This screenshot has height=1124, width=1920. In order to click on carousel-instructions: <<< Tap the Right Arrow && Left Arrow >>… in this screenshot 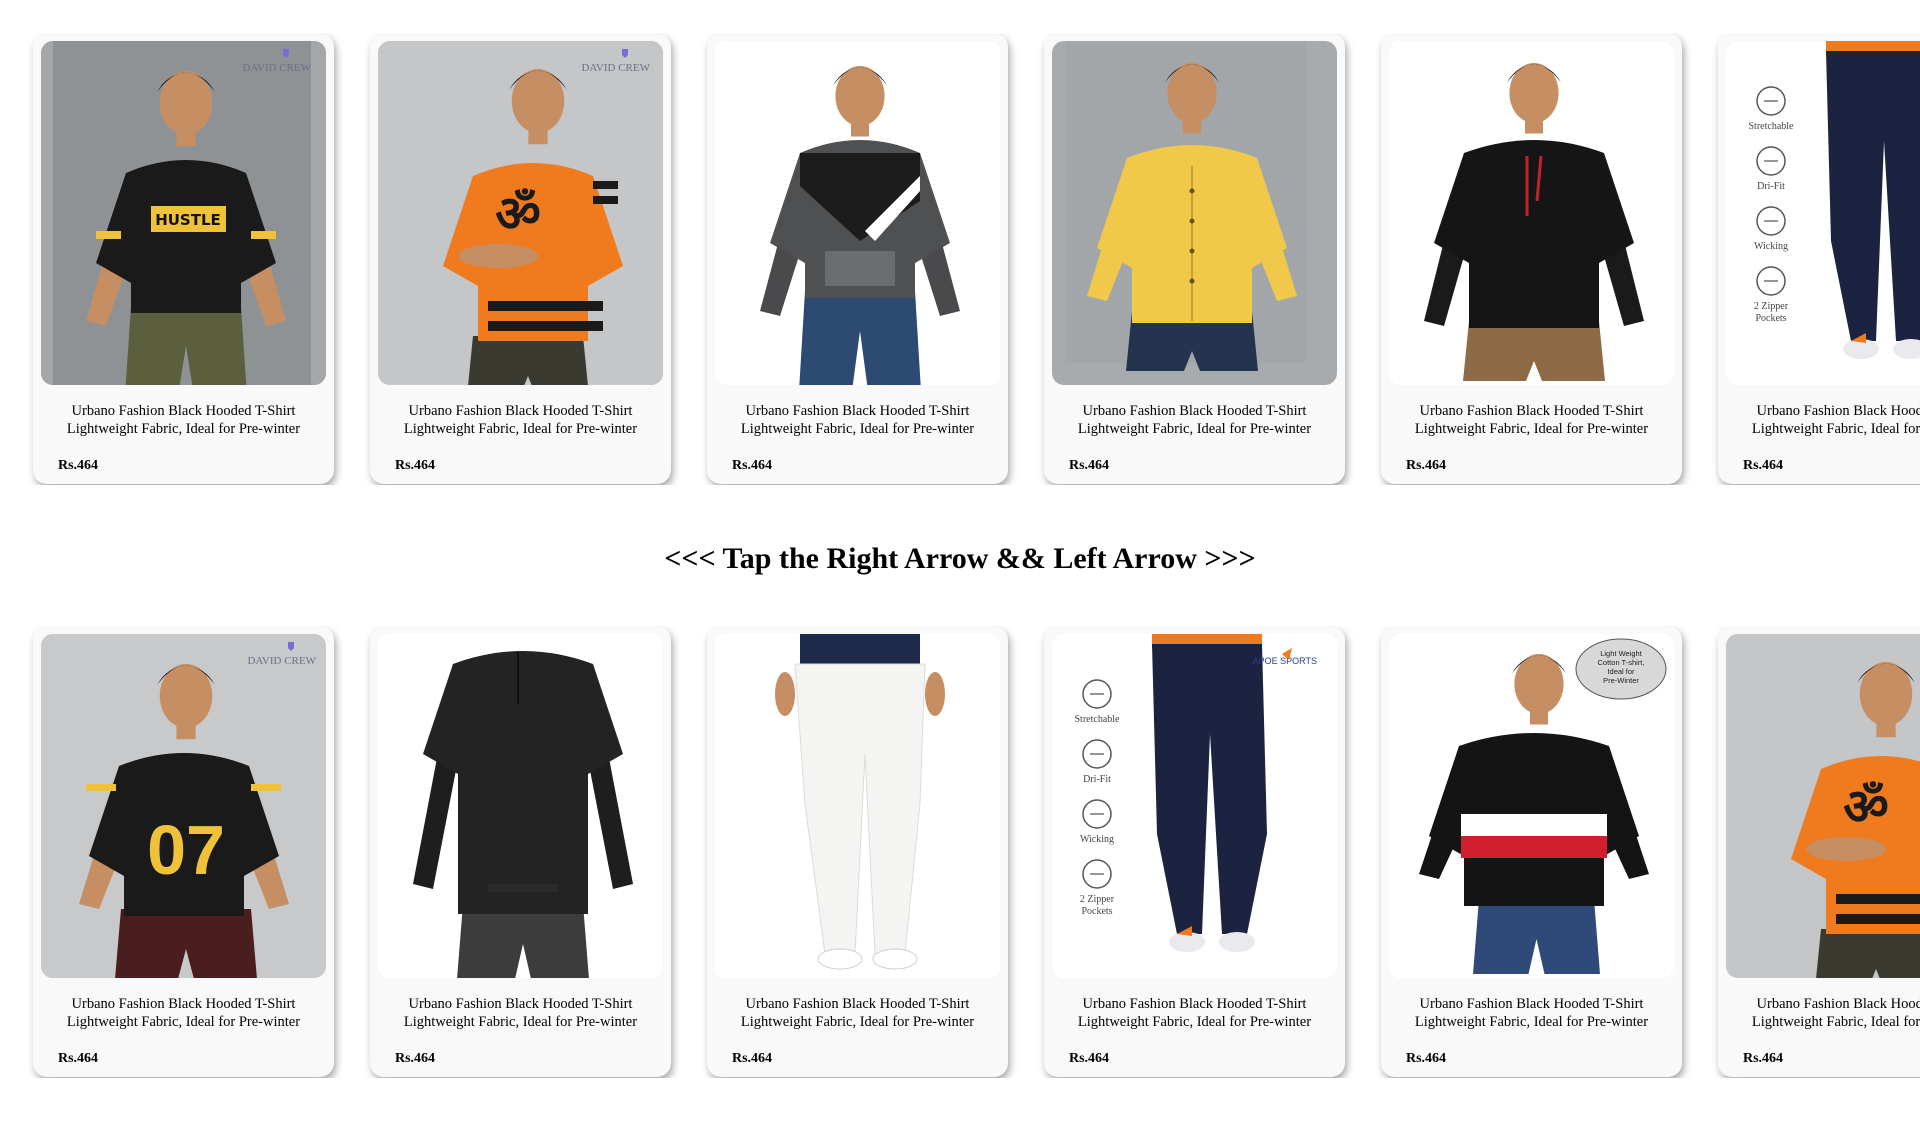, I will do `click(960, 558)`.